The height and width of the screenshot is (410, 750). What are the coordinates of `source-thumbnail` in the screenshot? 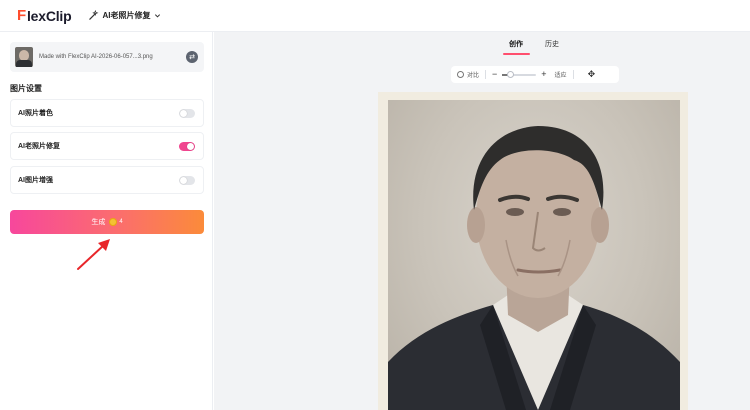 It's located at (24, 57).